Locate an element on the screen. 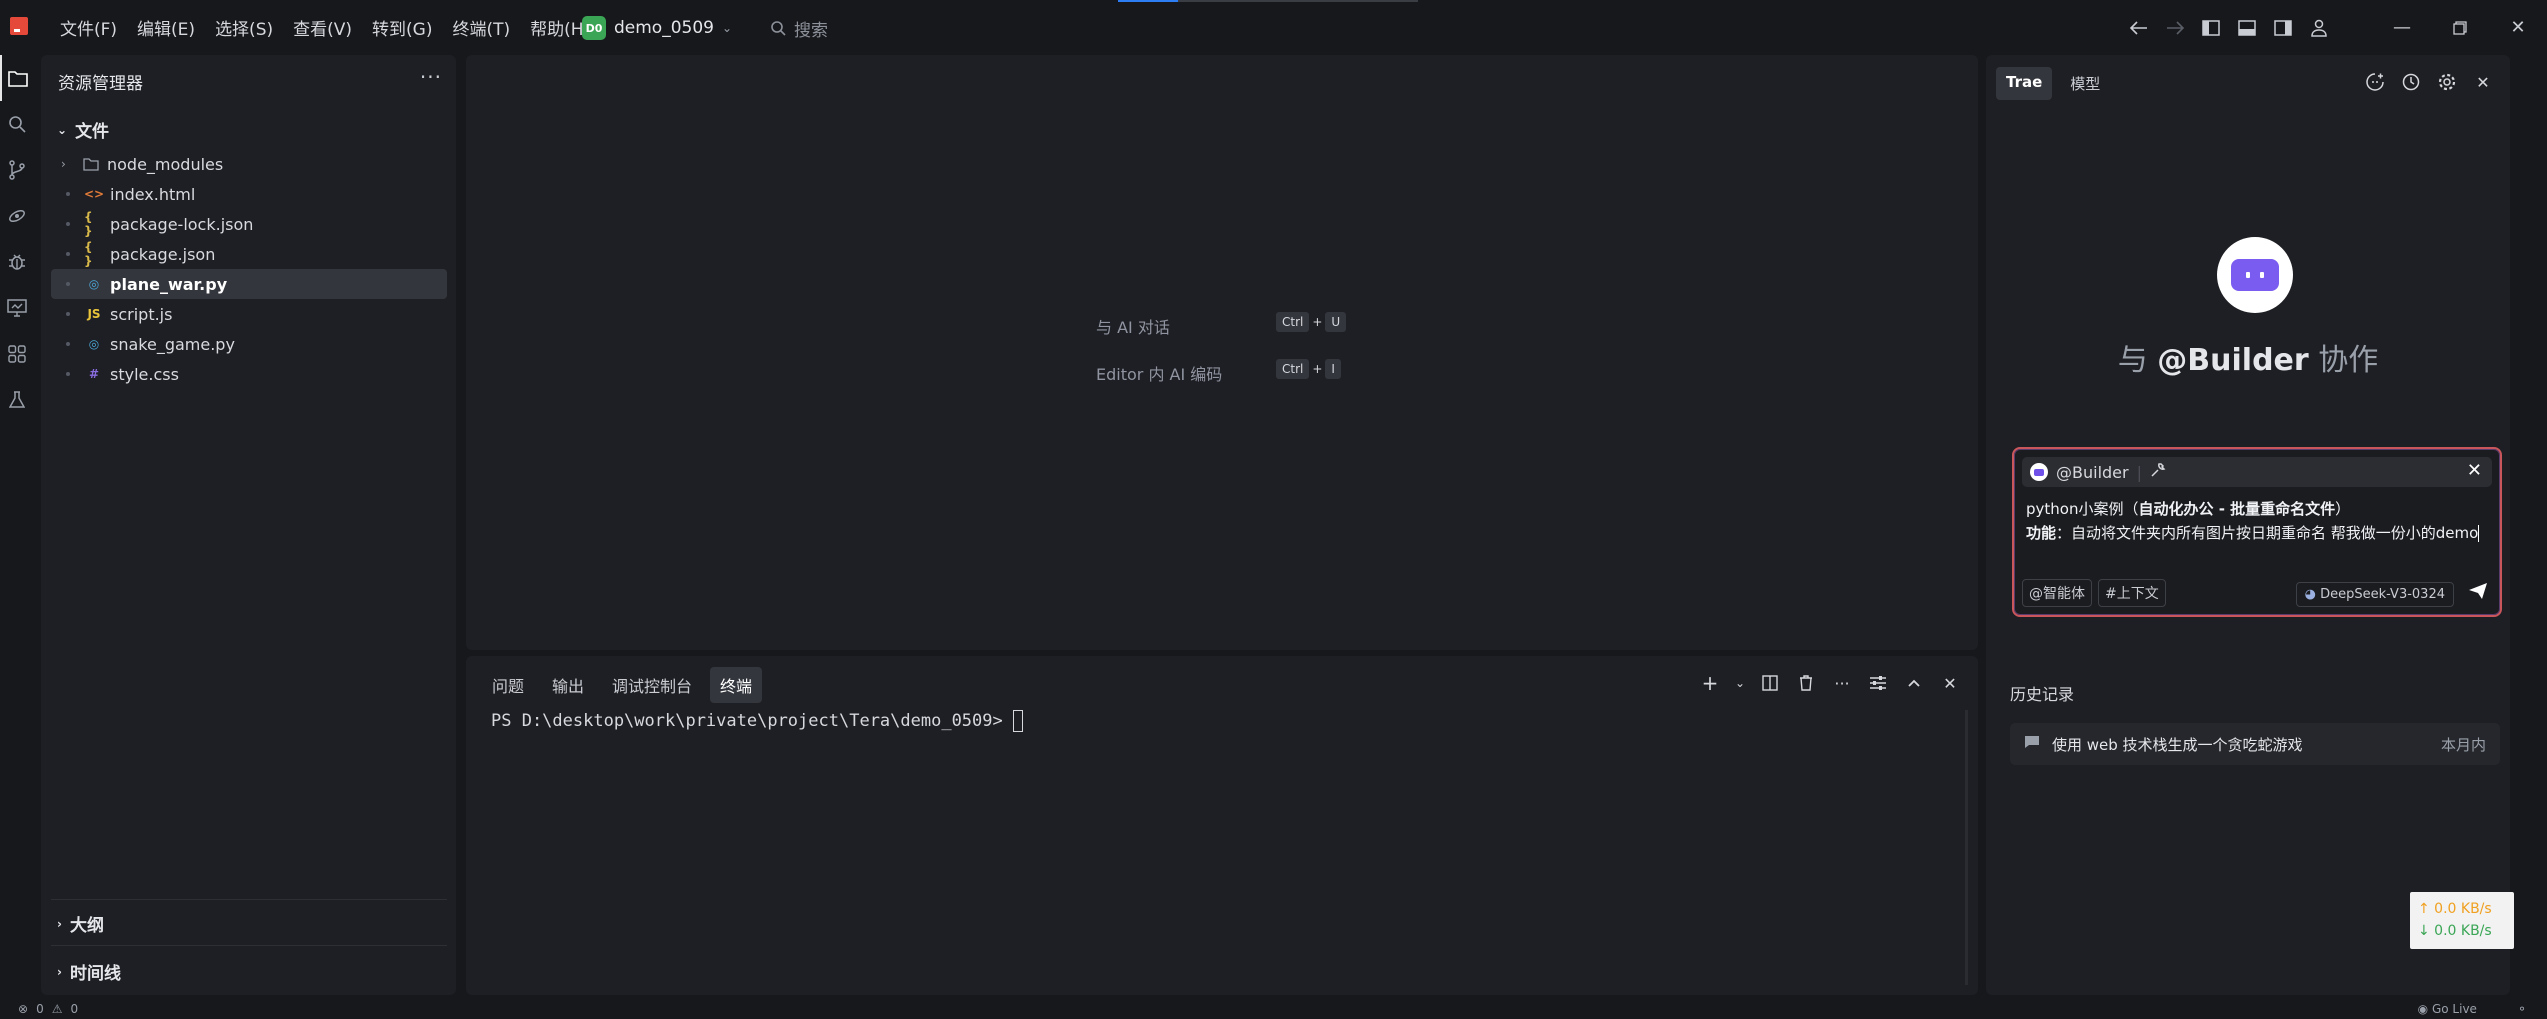 The width and height of the screenshot is (2547, 1019). file-item-node-modules: › node_modules is located at coordinates (249, 164).